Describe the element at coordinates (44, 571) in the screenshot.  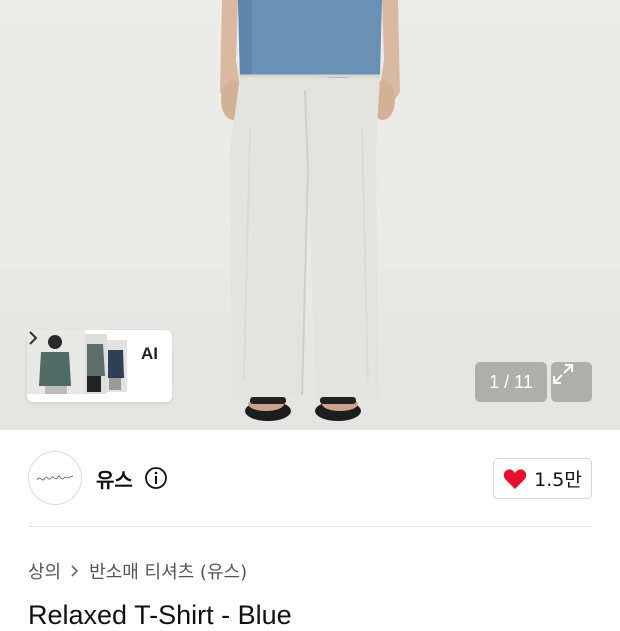
I see `breadcrumb-item-category: 상의` at that location.